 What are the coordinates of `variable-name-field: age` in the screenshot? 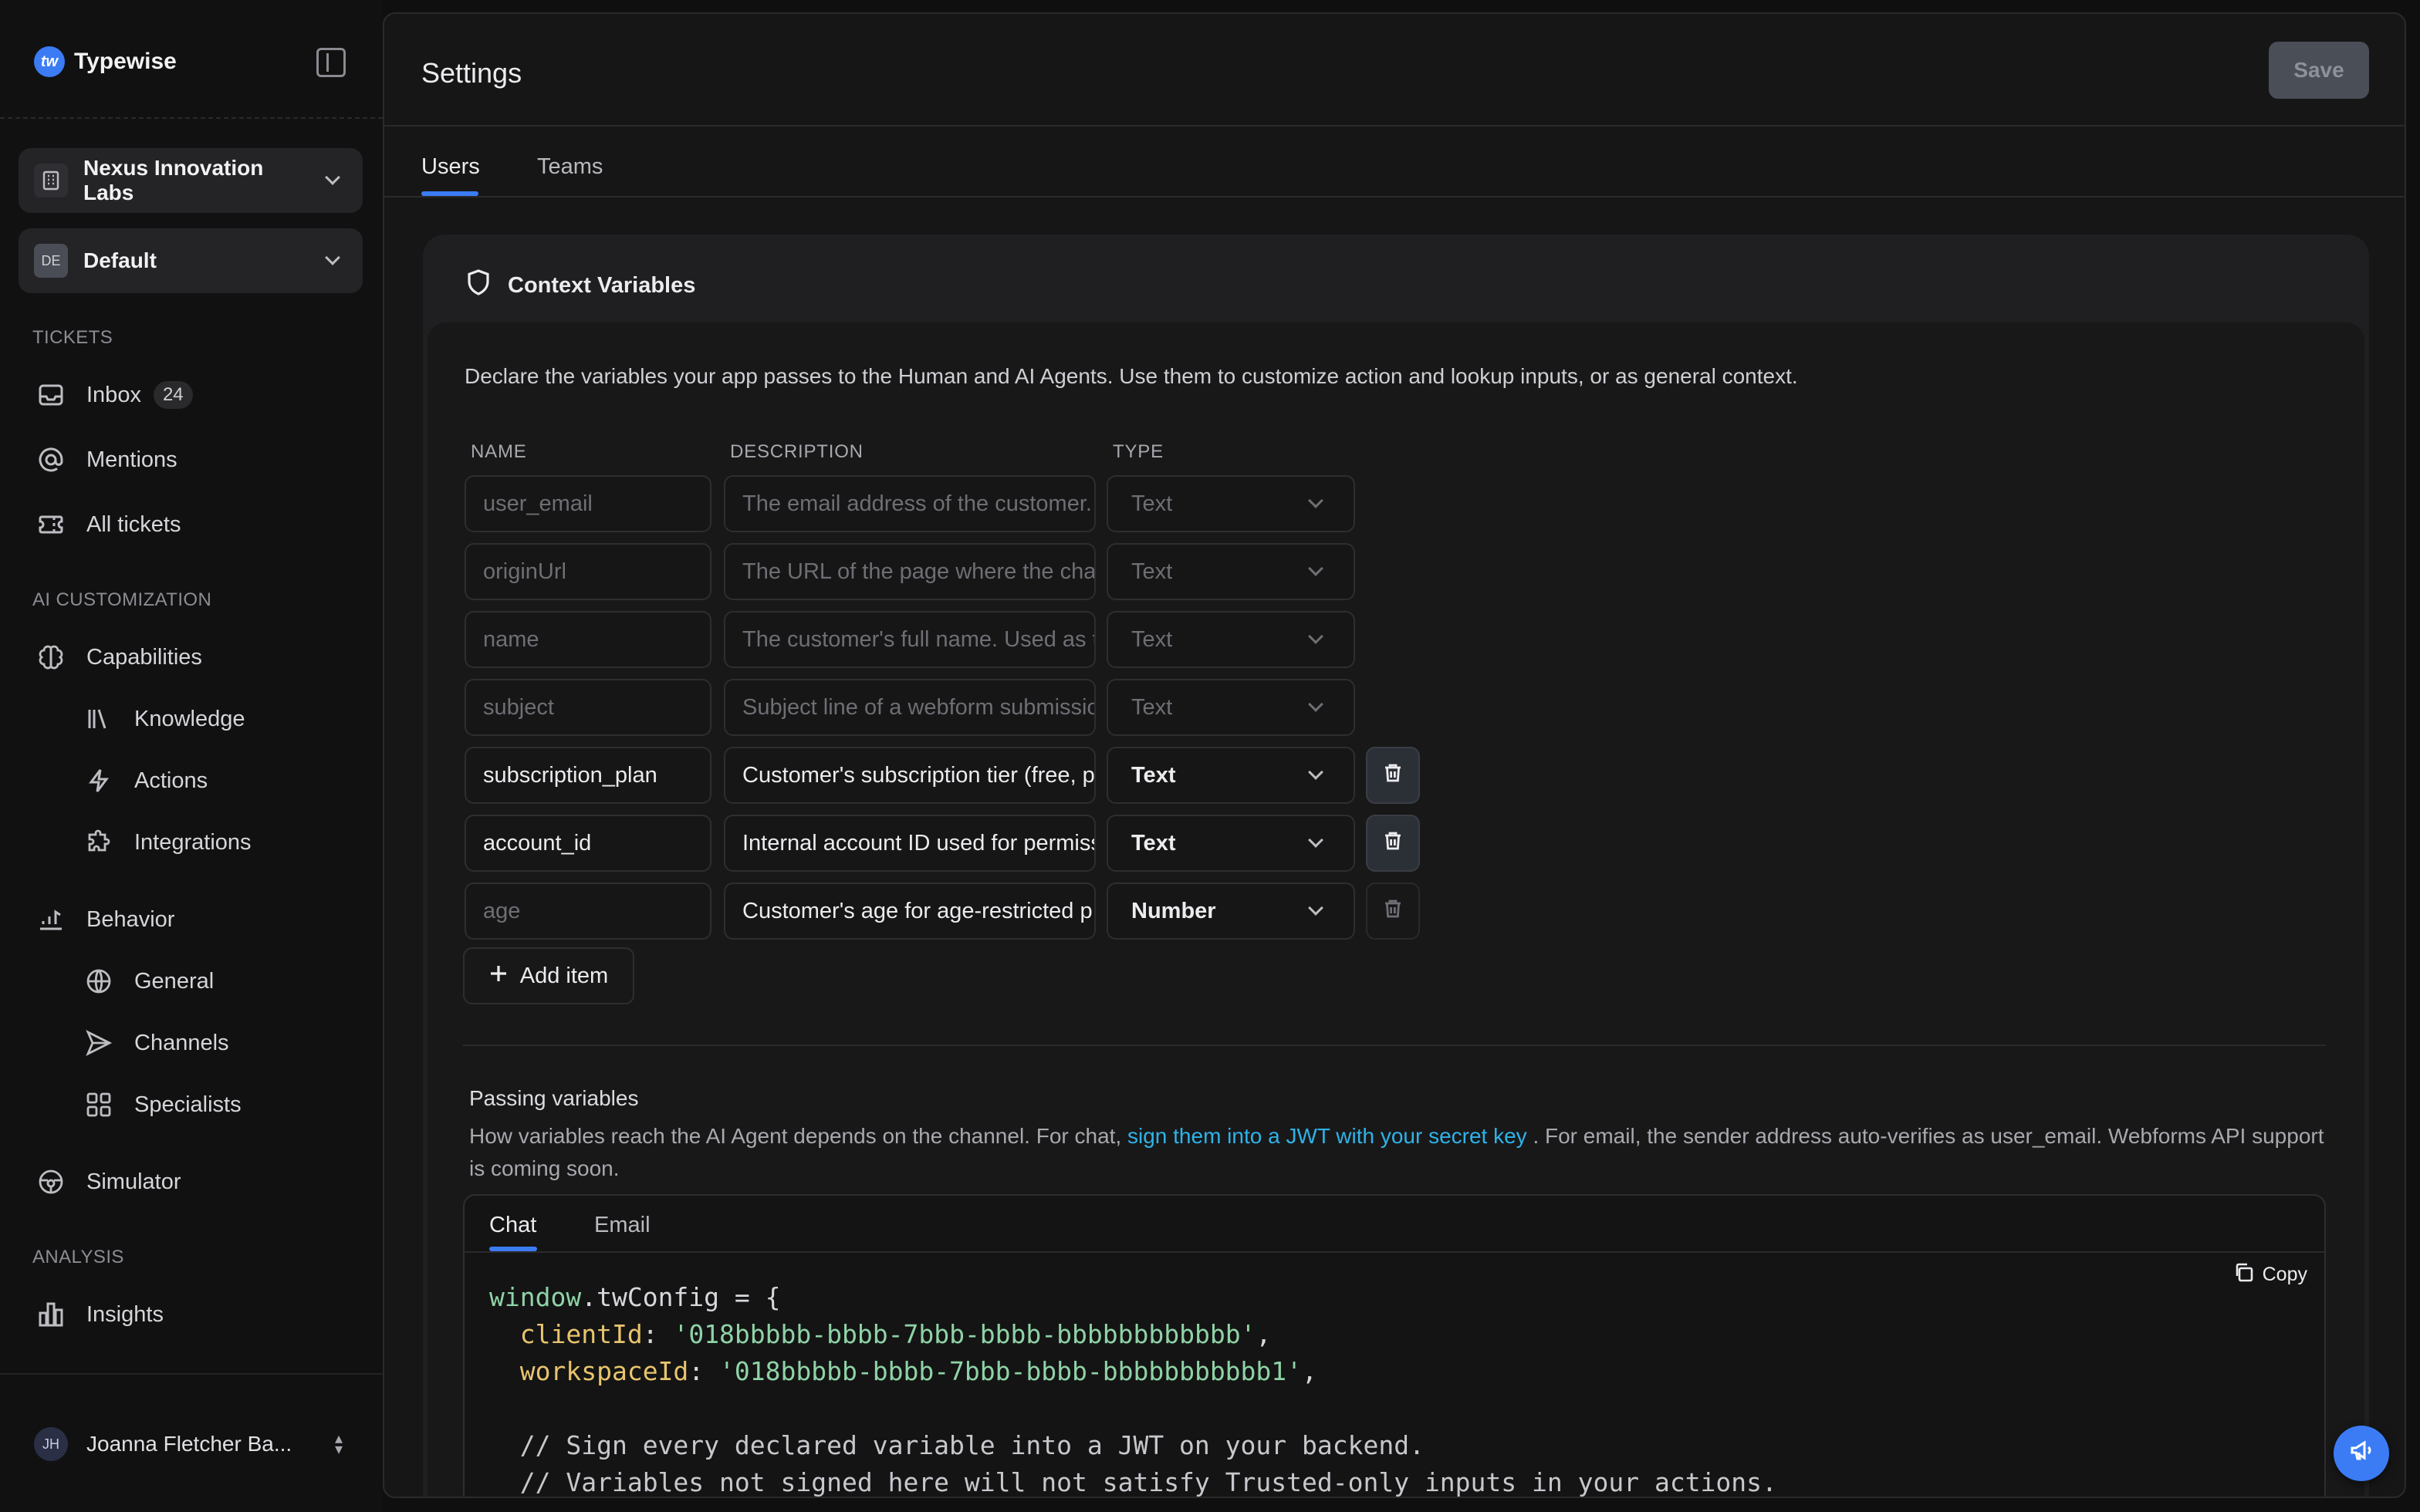 It's located at (588, 912).